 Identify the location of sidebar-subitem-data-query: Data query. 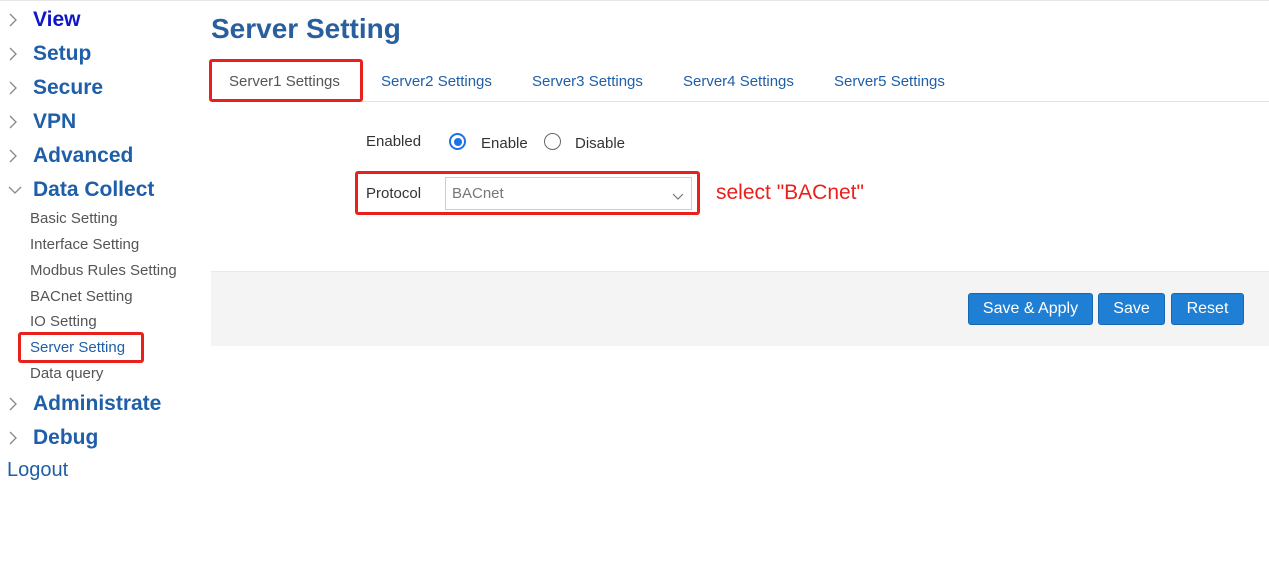
(66, 374).